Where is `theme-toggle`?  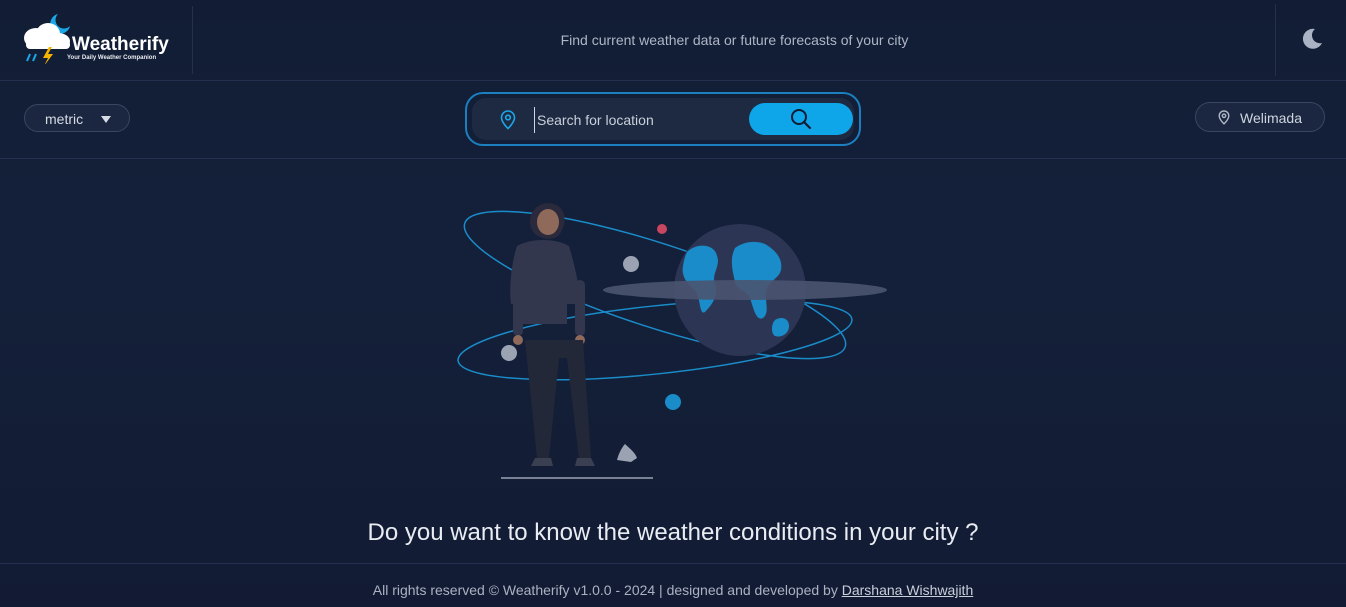 theme-toggle is located at coordinates (1310, 40).